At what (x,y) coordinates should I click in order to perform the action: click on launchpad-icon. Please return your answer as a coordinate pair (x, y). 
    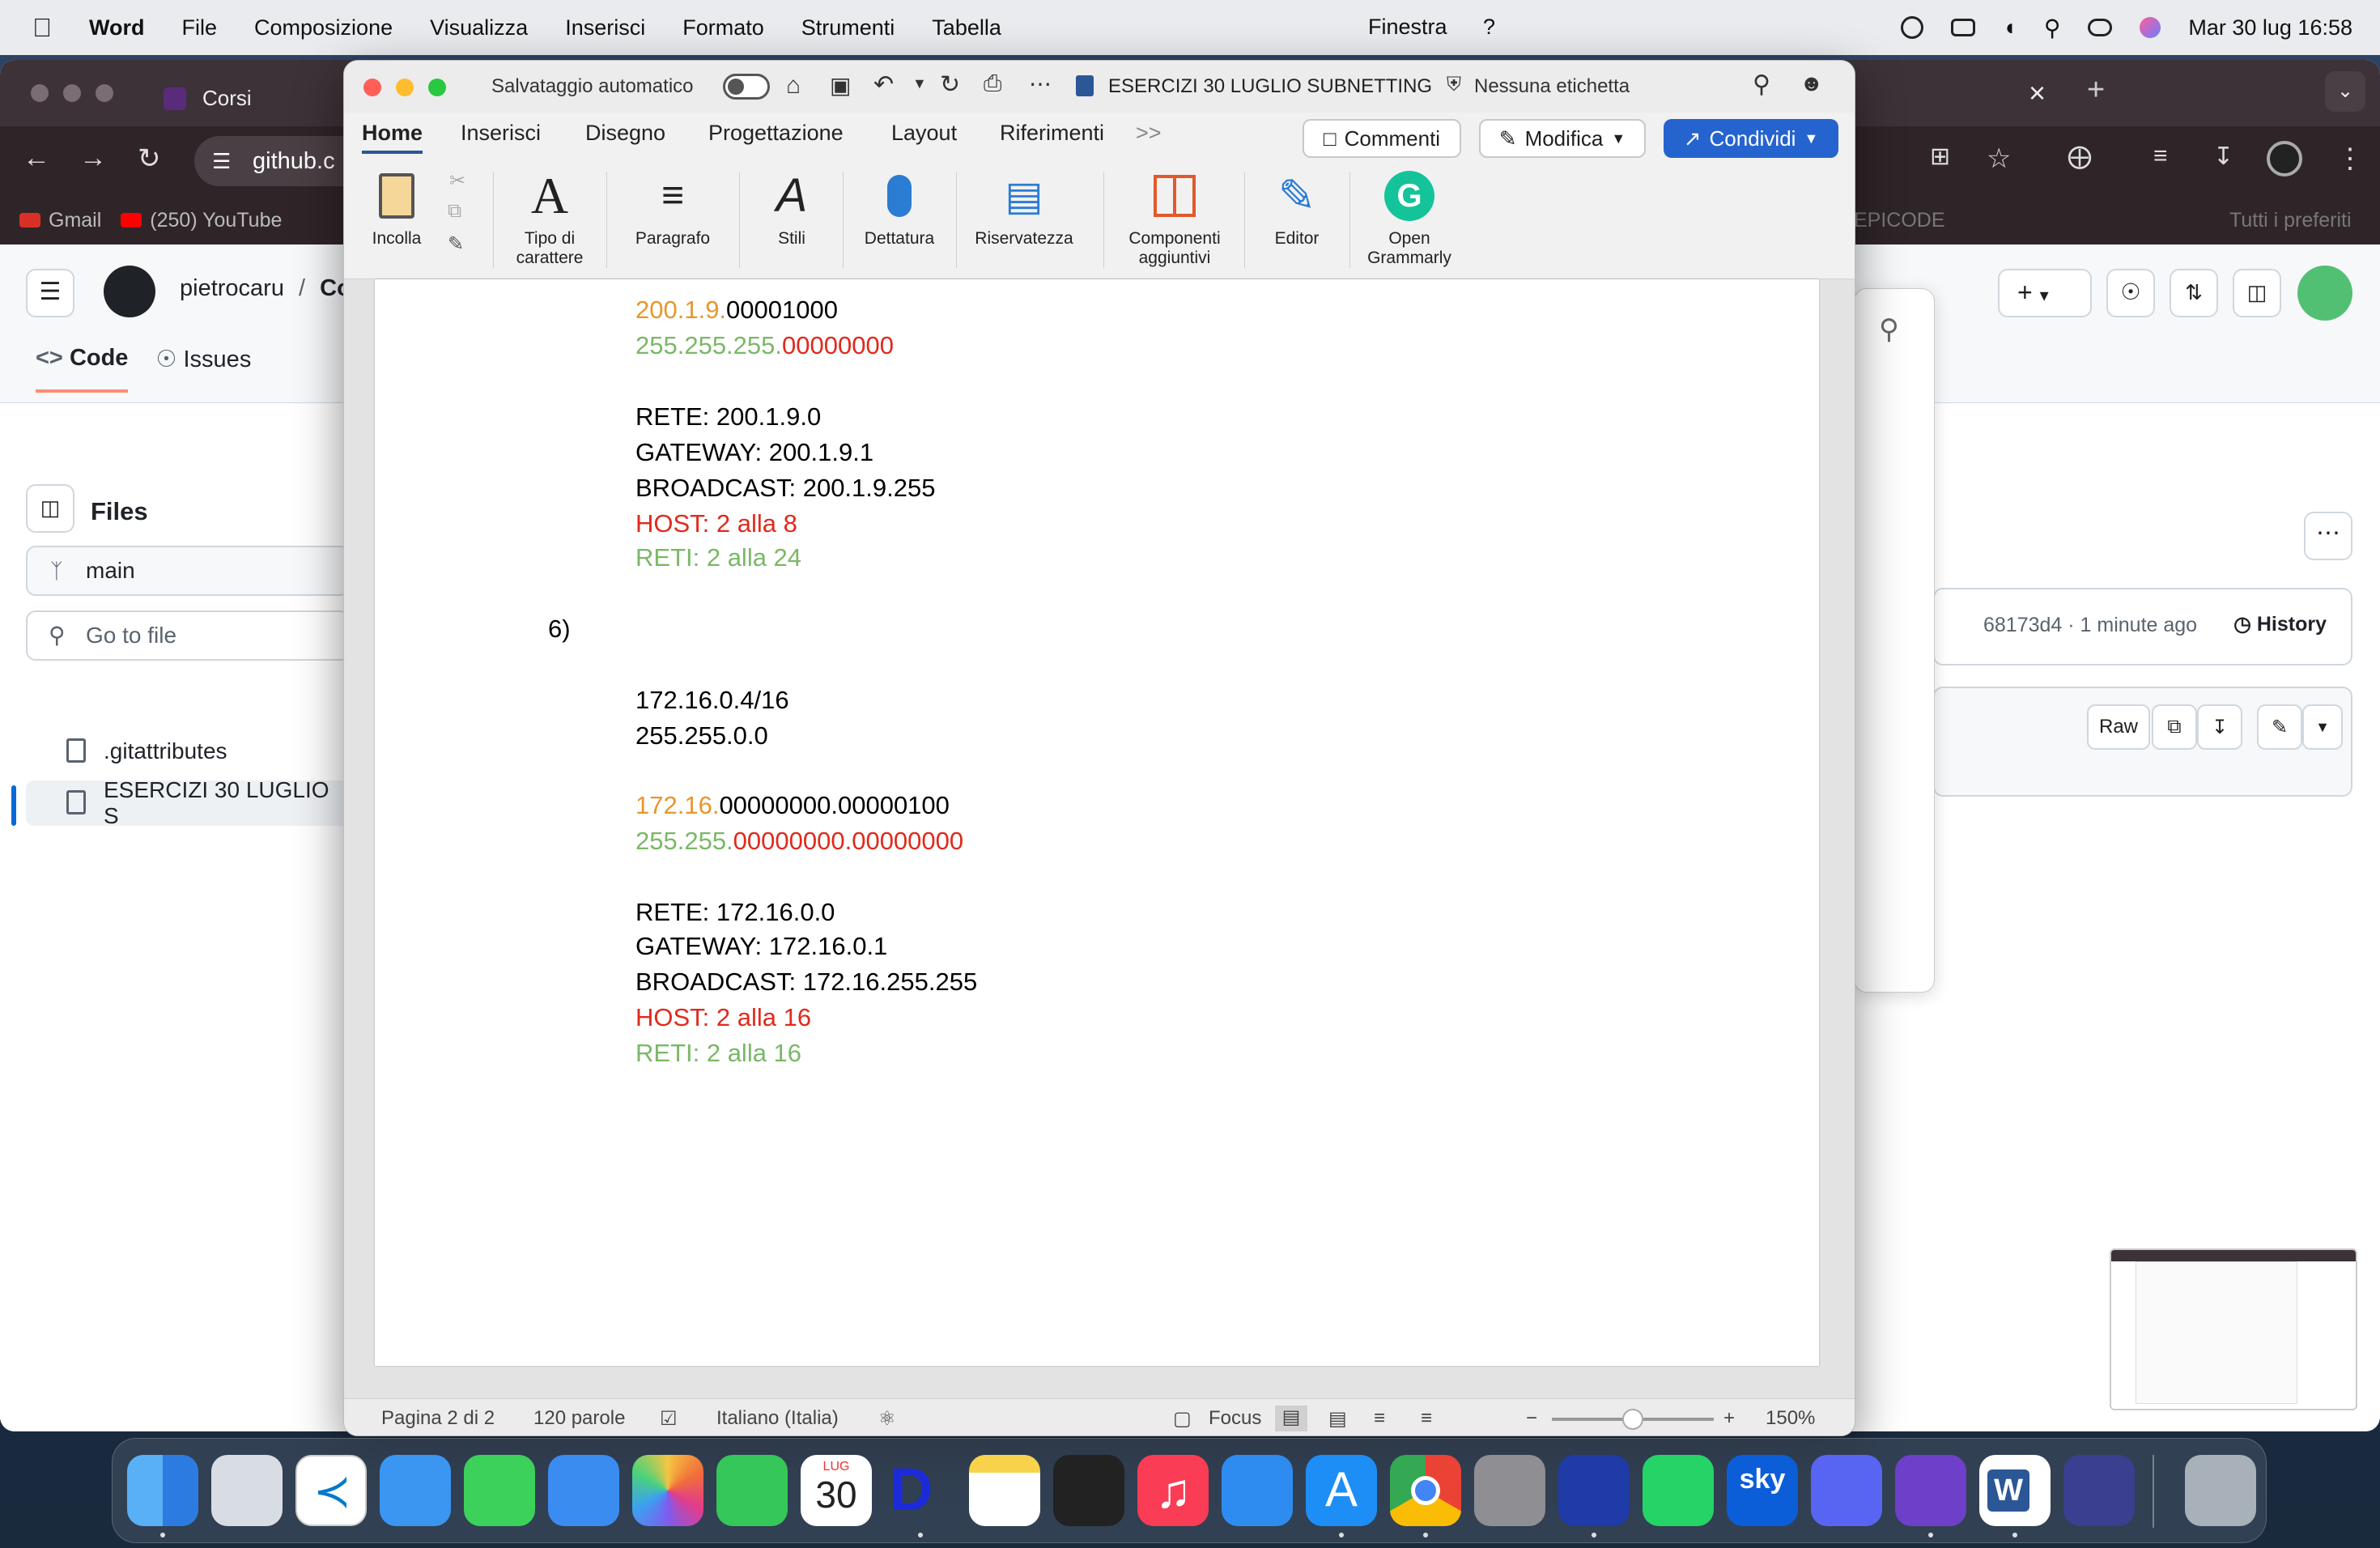
    Looking at the image, I should click on (247, 1490).